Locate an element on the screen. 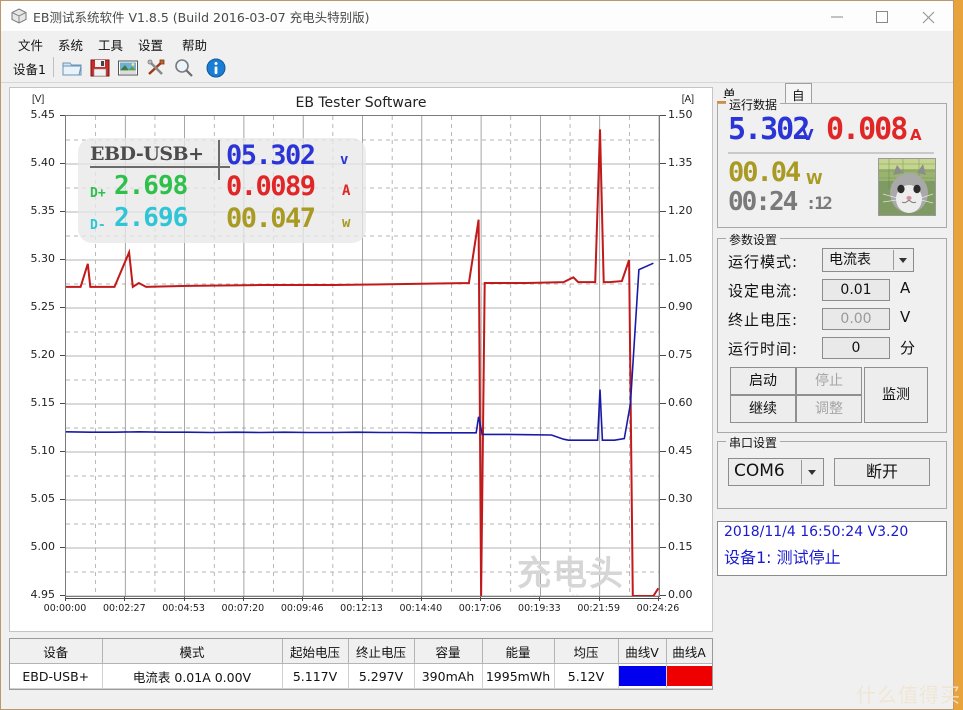  readout-dminus-label: D- is located at coordinates (98, 225).